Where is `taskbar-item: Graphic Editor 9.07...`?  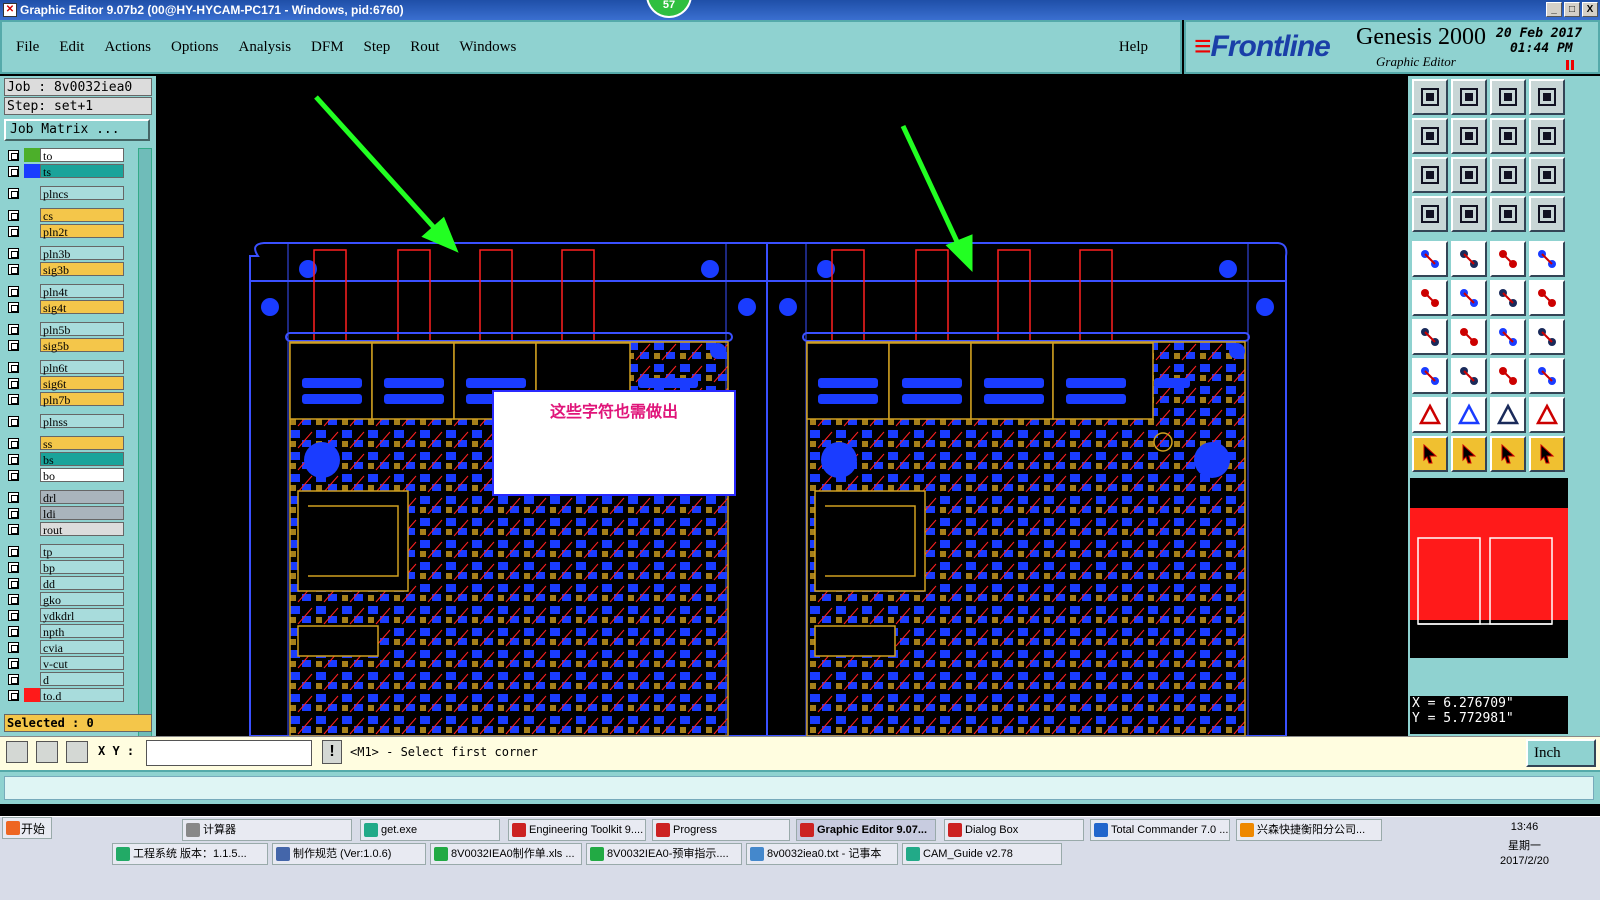 taskbar-item: Graphic Editor 9.07... is located at coordinates (866, 830).